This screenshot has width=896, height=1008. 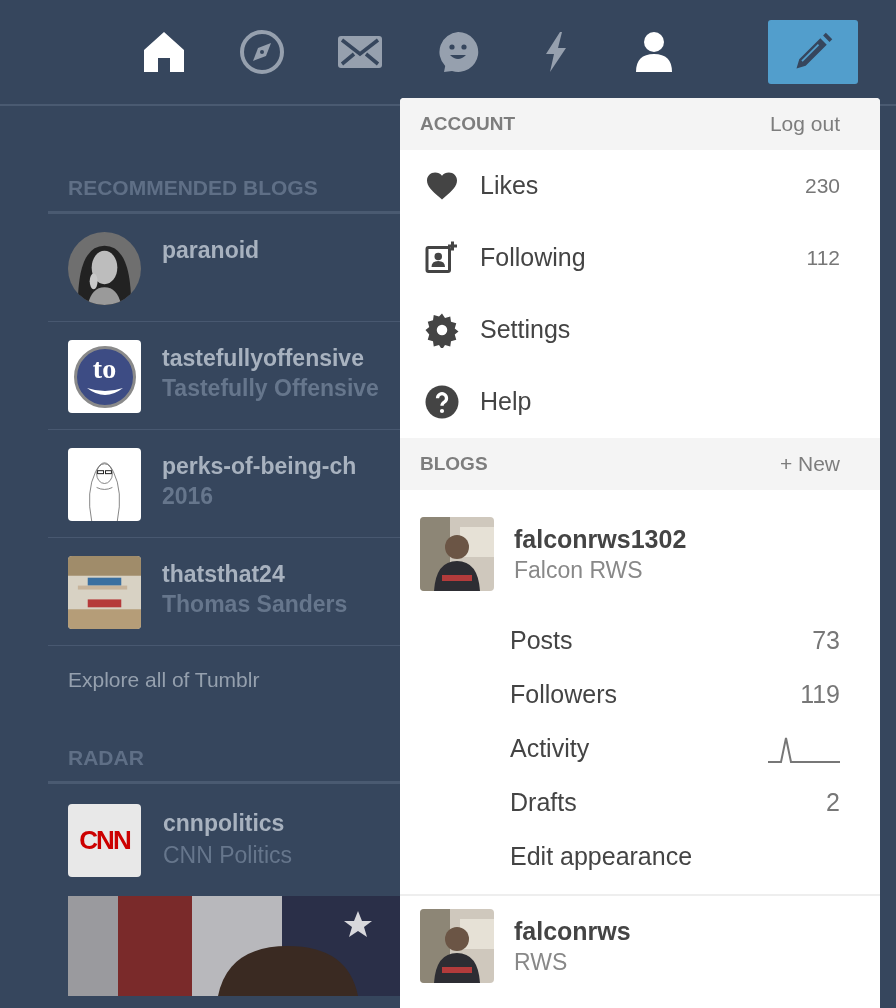 What do you see at coordinates (442, 402) in the screenshot?
I see `help-icon` at bounding box center [442, 402].